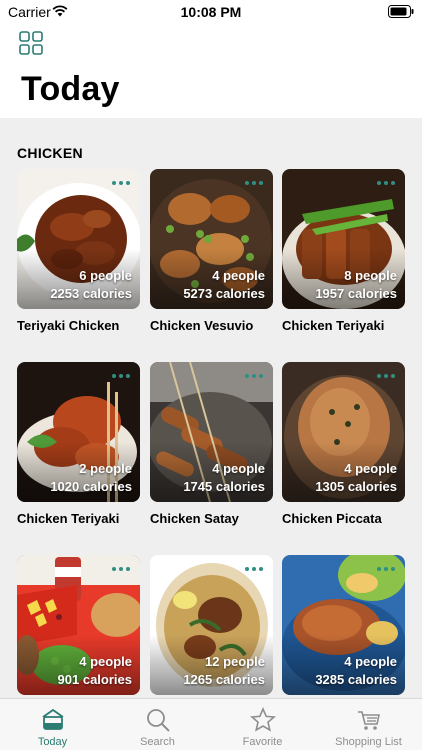 Image resolution: width=422 pixels, height=750 pixels. Describe the element at coordinates (401, 11) in the screenshot. I see `battery-icon` at that location.